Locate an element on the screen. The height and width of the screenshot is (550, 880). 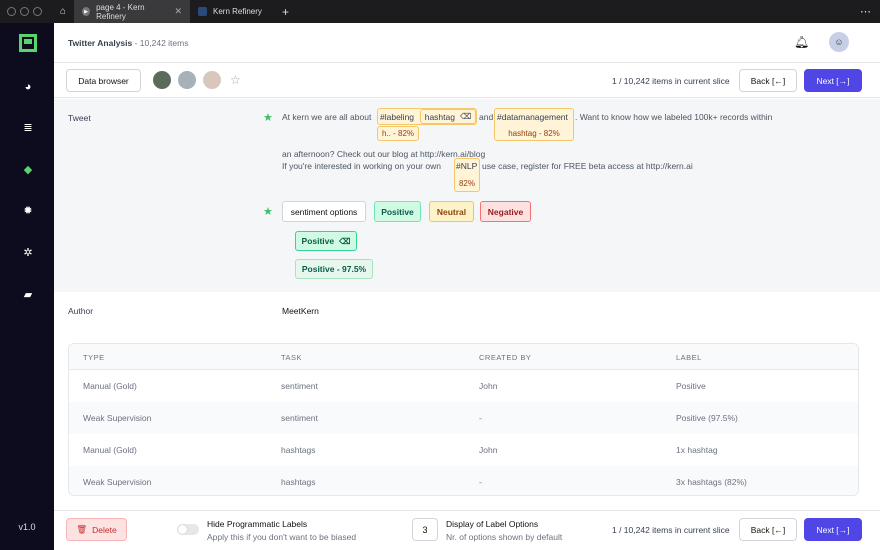
label-options-count-input: 3 is located at coordinates (425, 529).